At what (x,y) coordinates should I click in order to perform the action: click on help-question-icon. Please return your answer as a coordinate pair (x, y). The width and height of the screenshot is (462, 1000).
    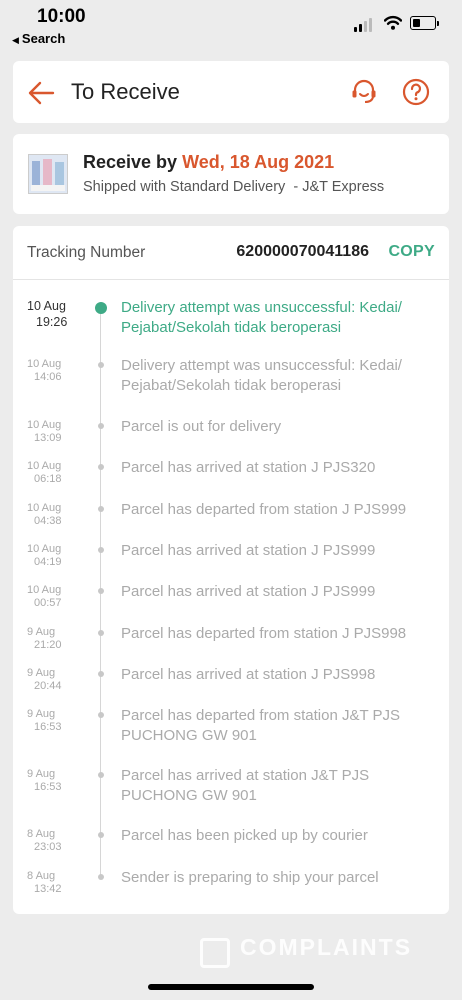
    Looking at the image, I should click on (416, 92).